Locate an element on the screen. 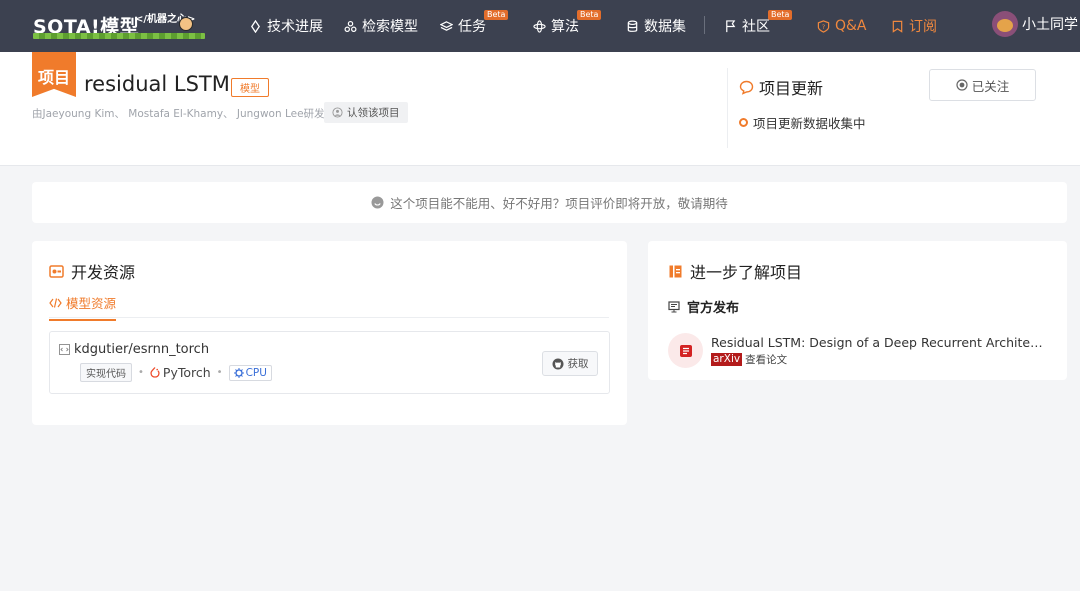 Image resolution: width=1080 pixels, height=591 pixels. get-label: 获取 is located at coordinates (578, 364).